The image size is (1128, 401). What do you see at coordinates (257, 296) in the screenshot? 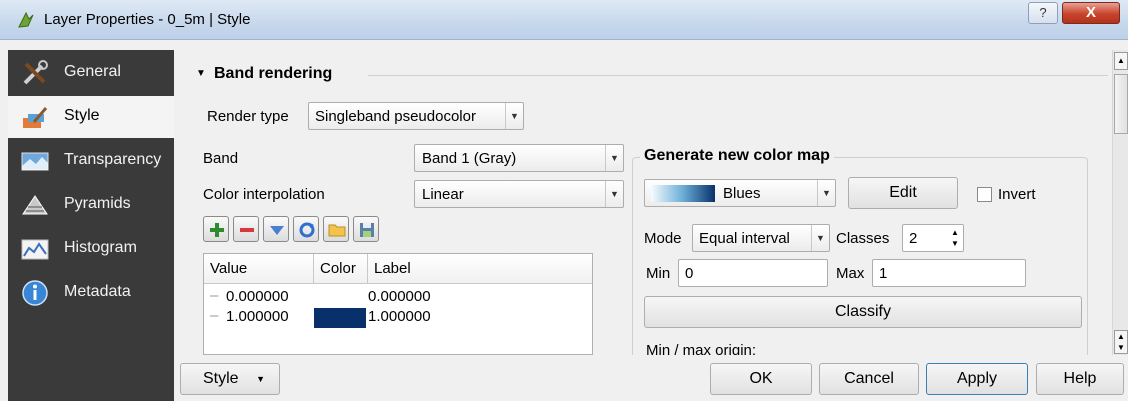
I see `row-value: 0.000000` at bounding box center [257, 296].